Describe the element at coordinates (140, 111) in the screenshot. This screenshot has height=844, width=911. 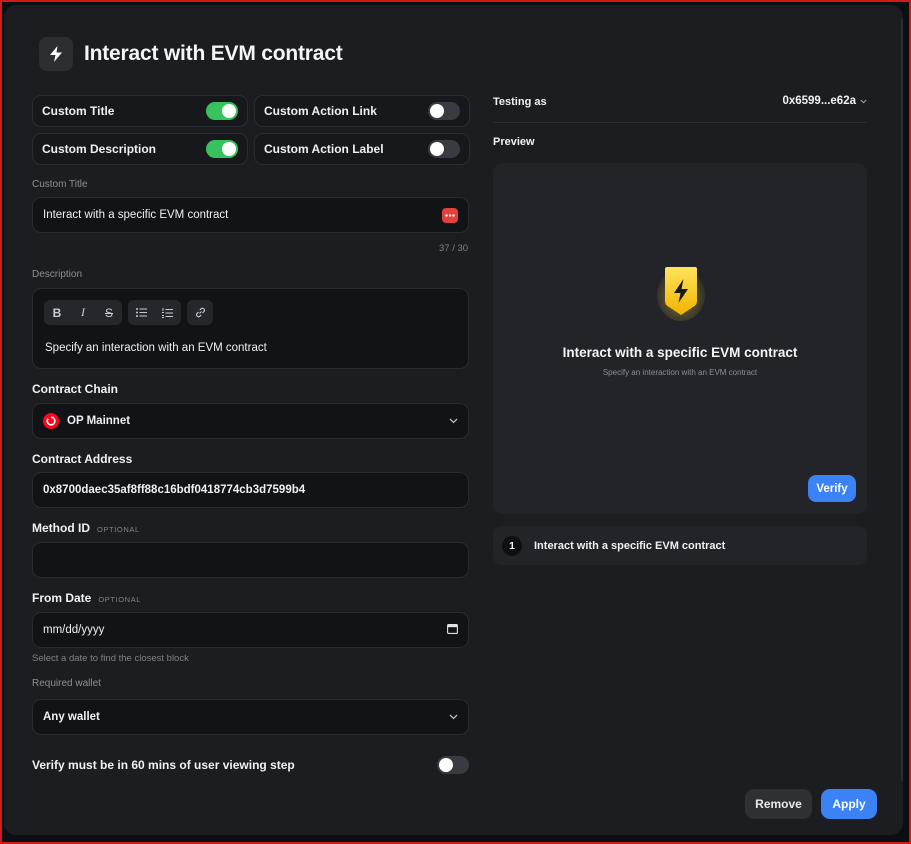
I see `toggle-card-custom-title: Custom Title` at that location.